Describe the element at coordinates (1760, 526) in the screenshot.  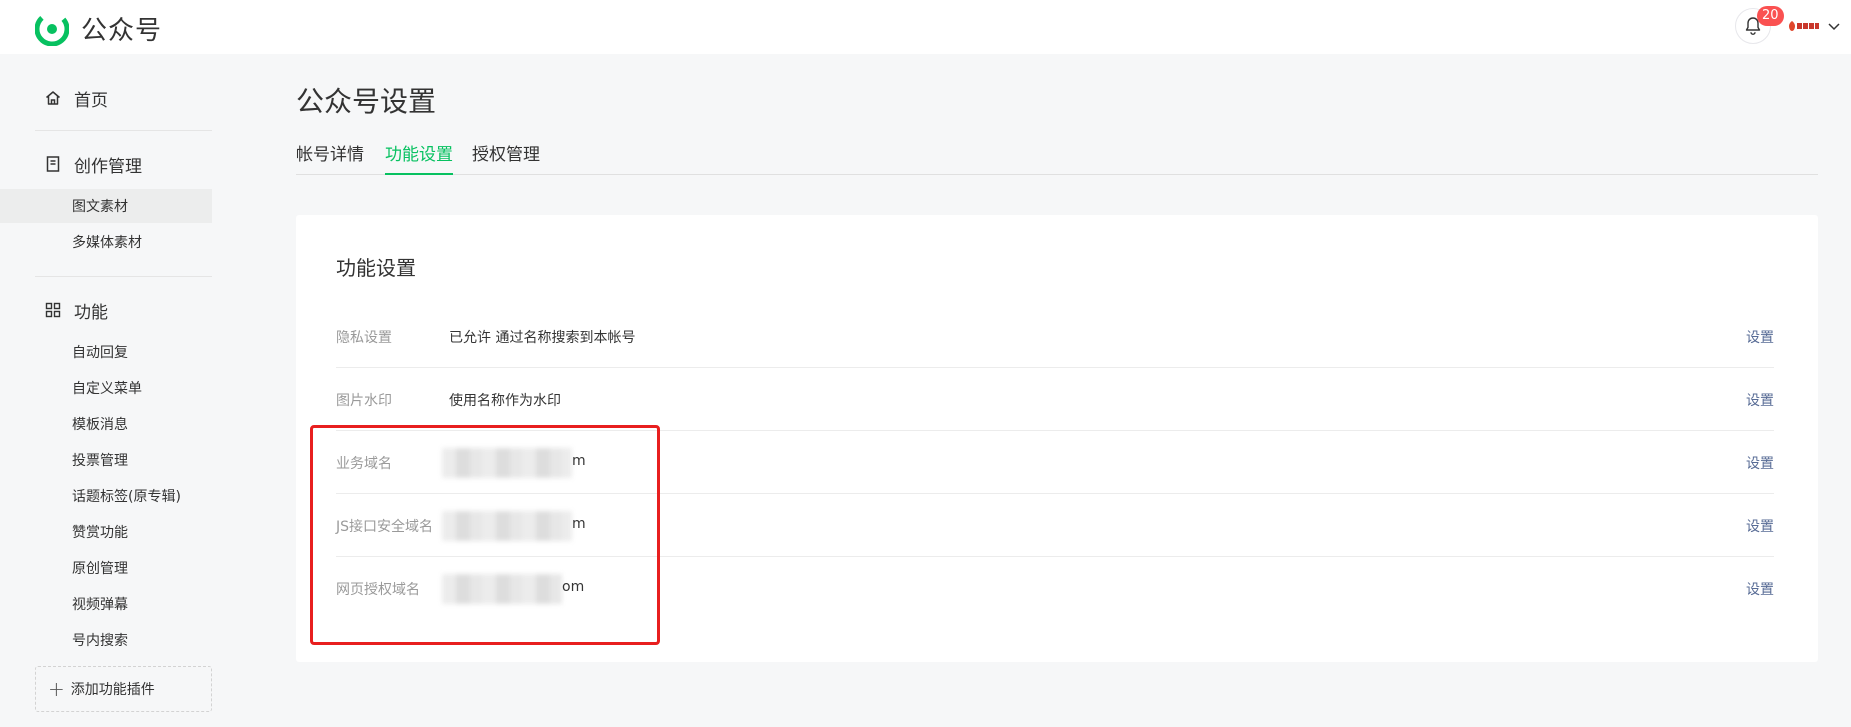
I see `js-domain-settings-link: 设置` at that location.